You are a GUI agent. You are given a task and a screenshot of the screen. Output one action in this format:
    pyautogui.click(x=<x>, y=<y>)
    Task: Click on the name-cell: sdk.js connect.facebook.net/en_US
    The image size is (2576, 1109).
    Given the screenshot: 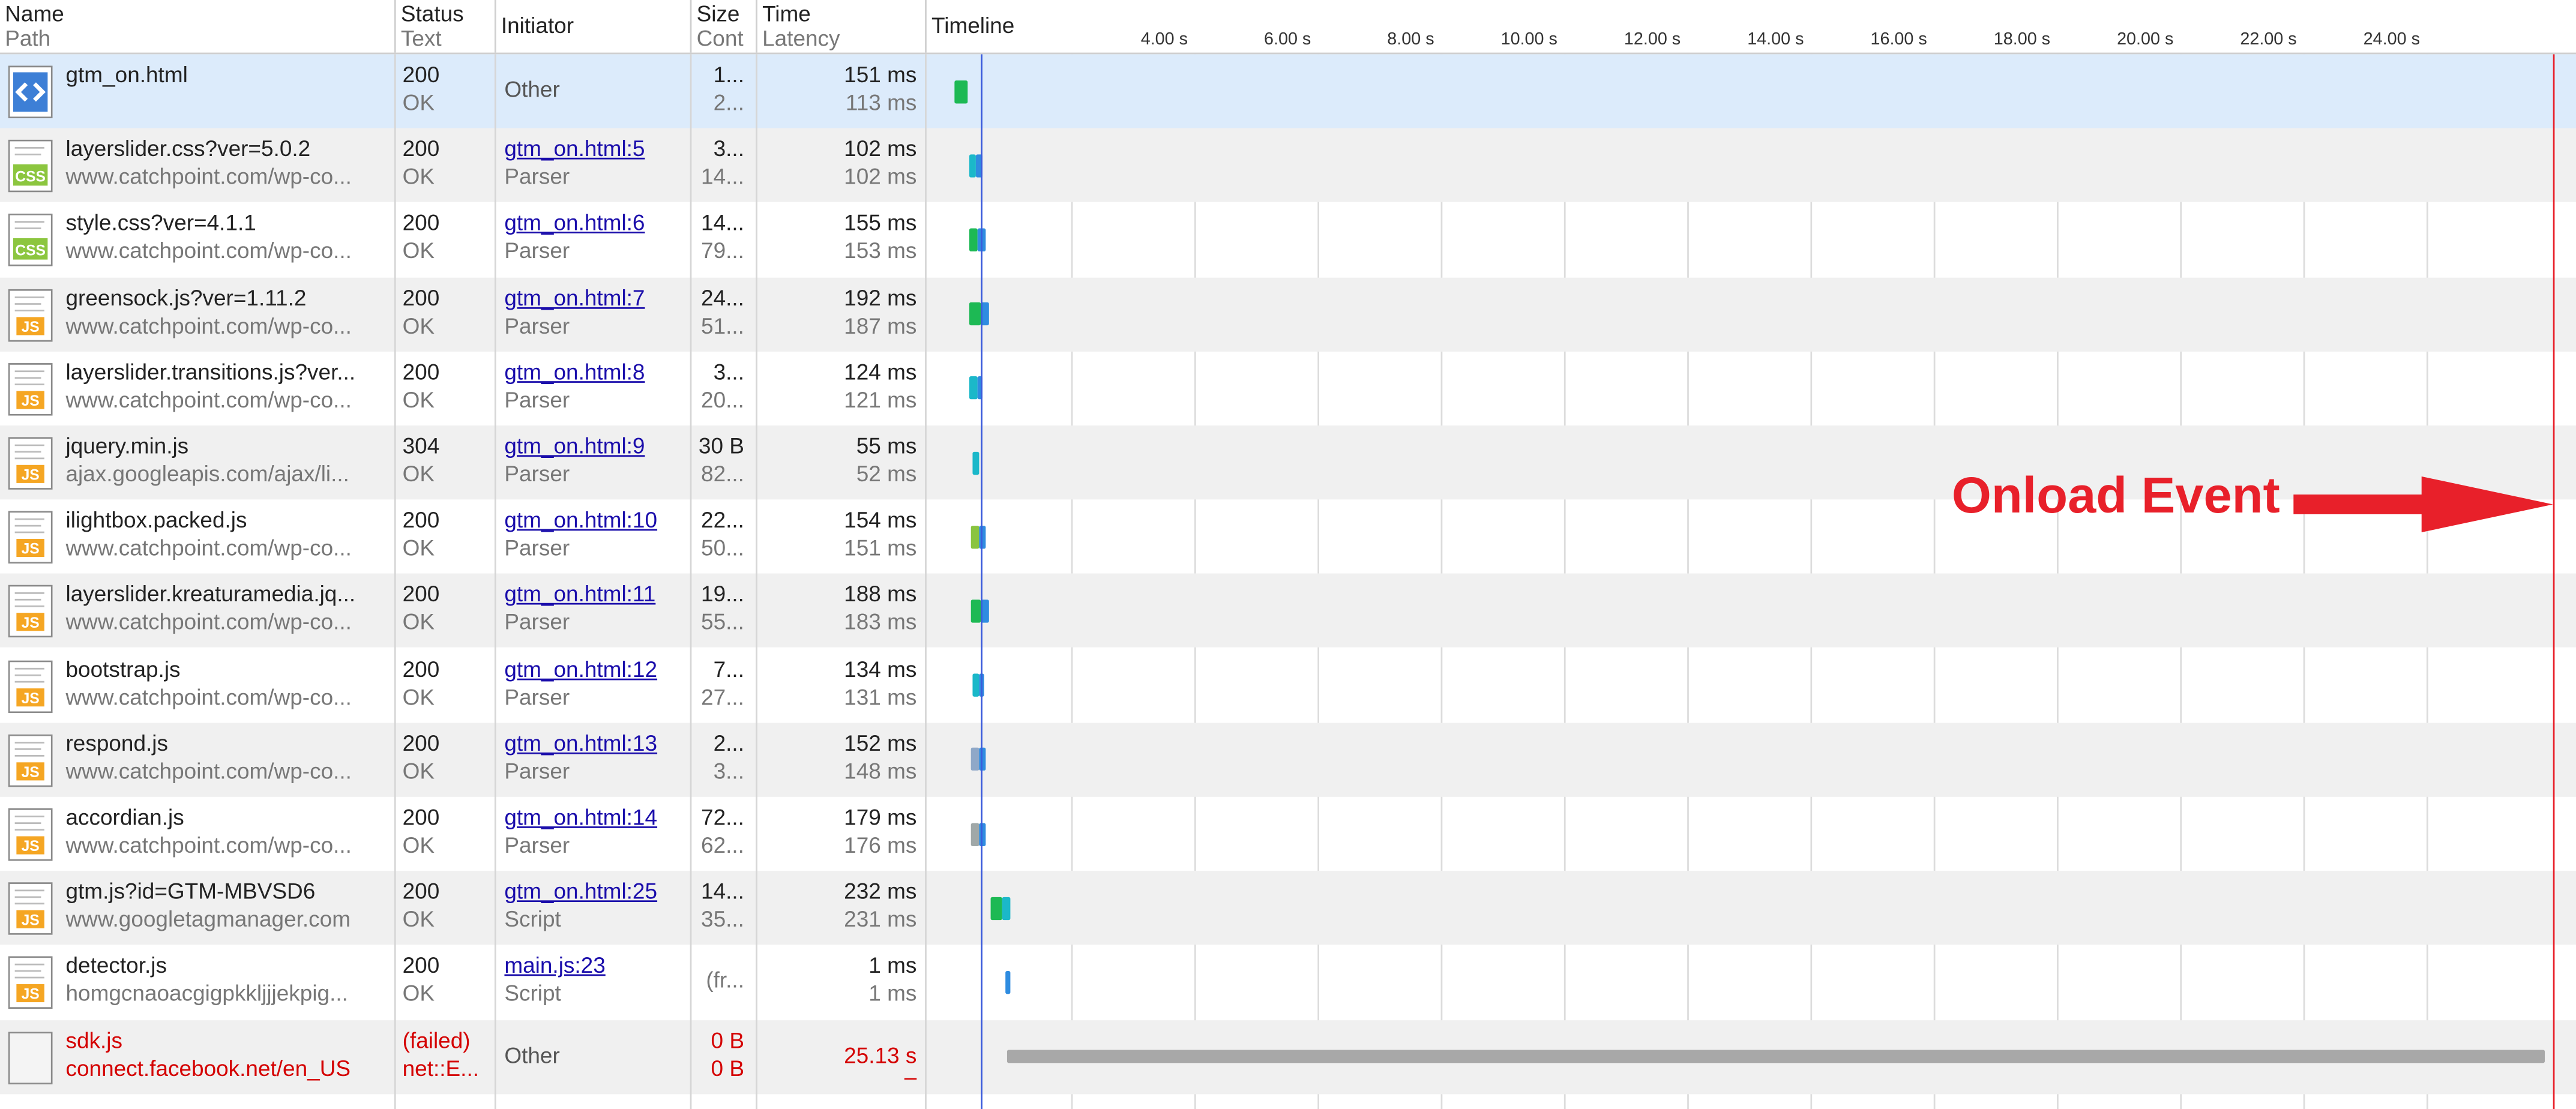 What is the action you would take?
    pyautogui.click(x=195, y=1056)
    